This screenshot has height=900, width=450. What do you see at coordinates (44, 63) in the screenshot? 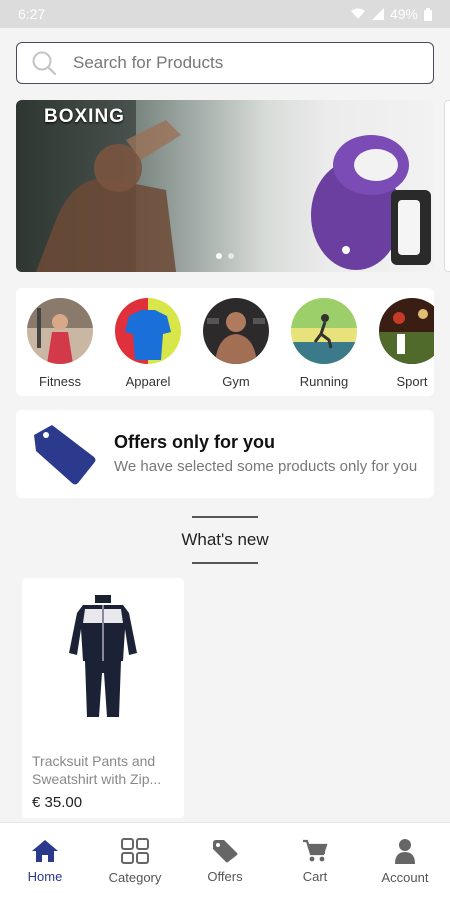
I see `search-icon` at bounding box center [44, 63].